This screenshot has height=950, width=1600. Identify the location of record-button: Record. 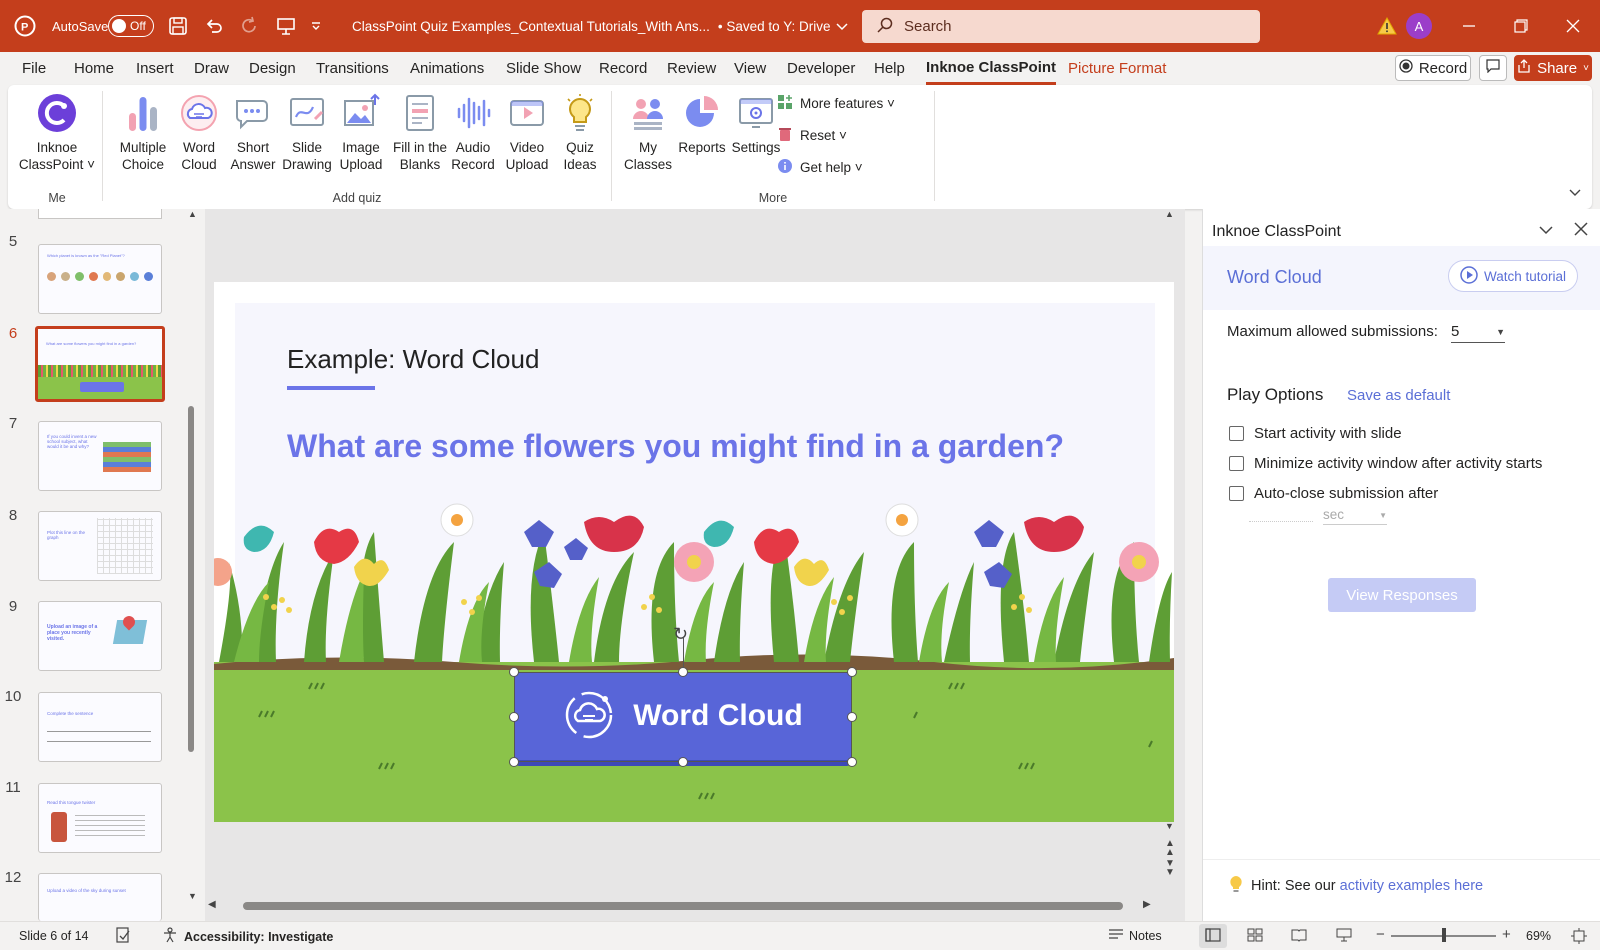
(1433, 68).